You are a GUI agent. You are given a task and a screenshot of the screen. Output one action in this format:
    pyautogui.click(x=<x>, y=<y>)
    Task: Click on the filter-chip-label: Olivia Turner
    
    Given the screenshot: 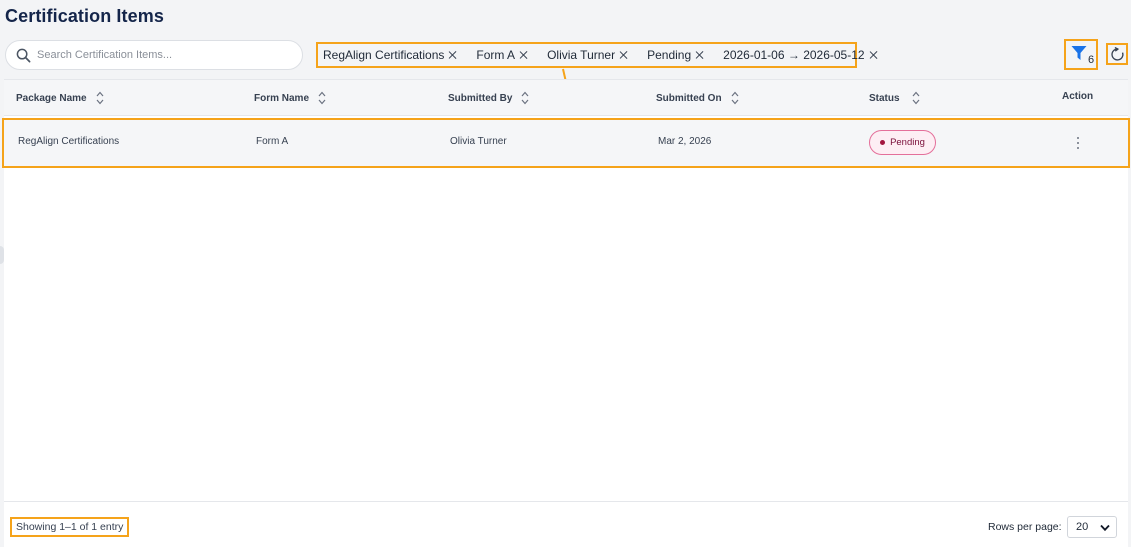 What is the action you would take?
    pyautogui.click(x=581, y=55)
    